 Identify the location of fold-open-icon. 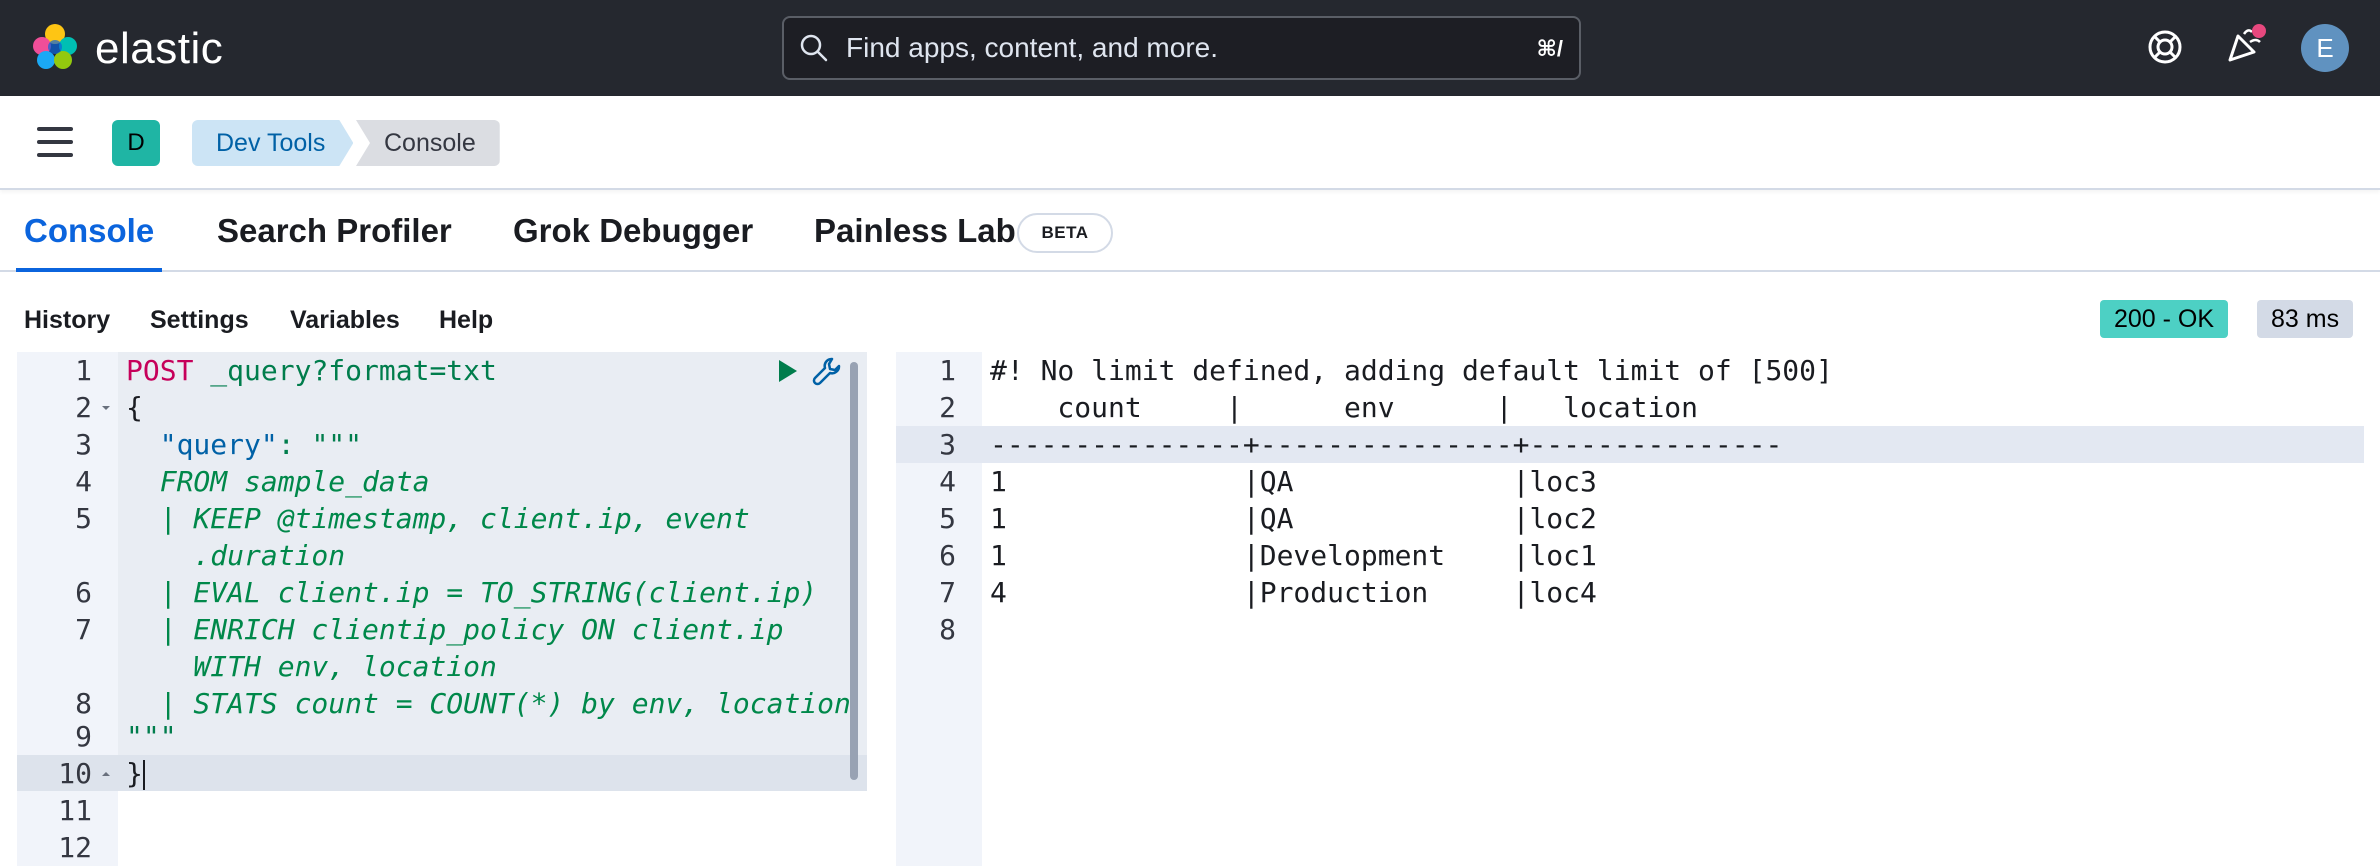
(106, 408).